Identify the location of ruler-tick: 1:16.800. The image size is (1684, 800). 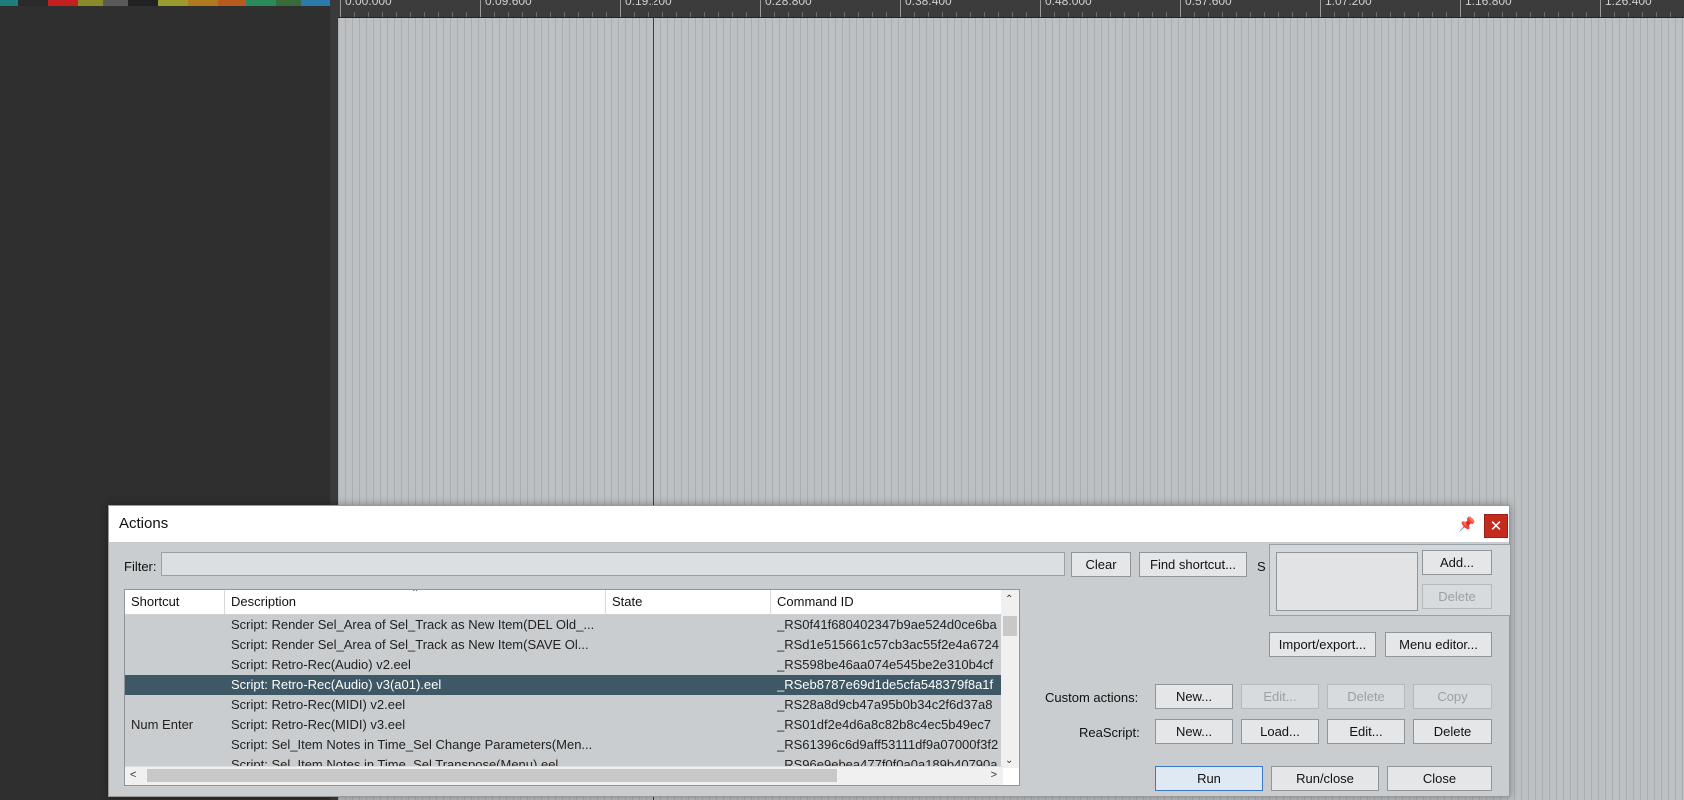
(1486, 8).